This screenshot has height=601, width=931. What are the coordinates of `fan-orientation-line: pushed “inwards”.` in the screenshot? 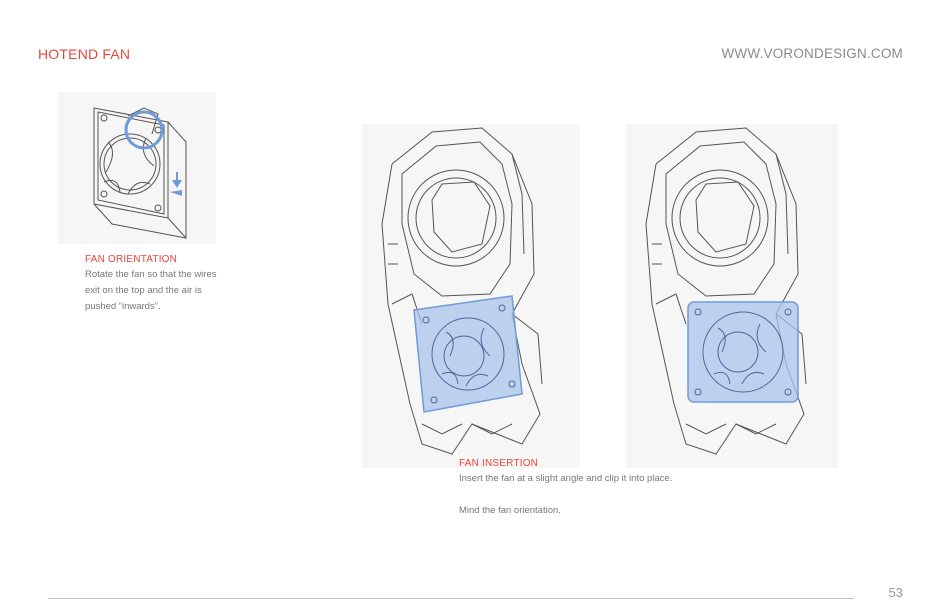 It's located at (123, 306).